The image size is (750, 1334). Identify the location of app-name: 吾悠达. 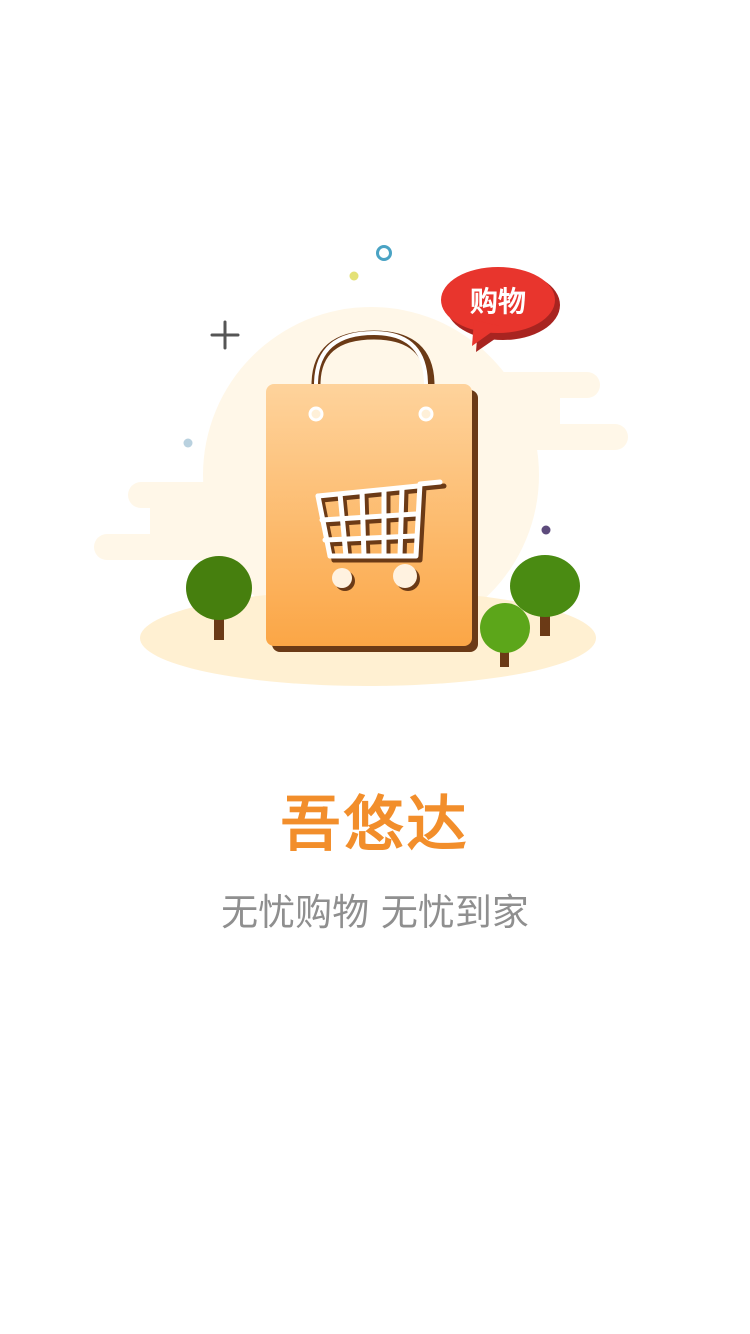
(375, 825).